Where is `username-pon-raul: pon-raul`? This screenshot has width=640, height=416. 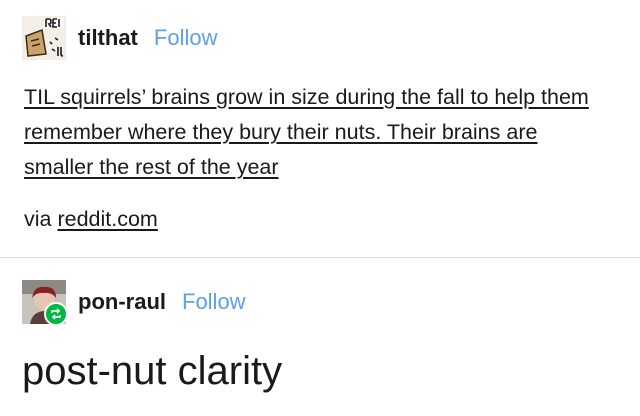 username-pon-raul: pon-raul is located at coordinates (122, 302).